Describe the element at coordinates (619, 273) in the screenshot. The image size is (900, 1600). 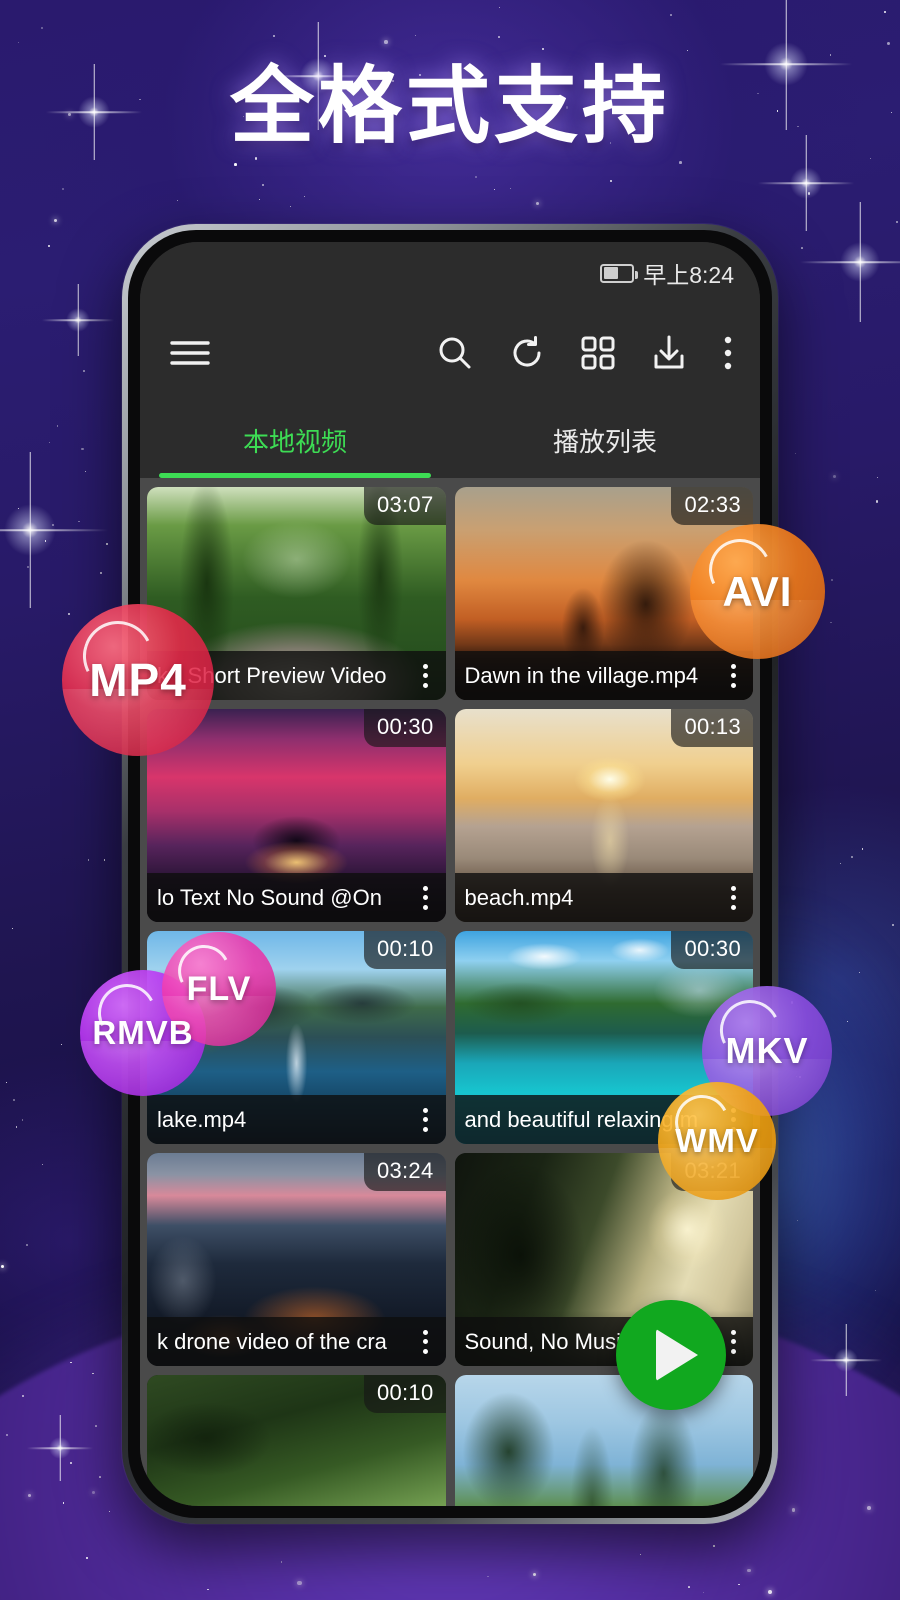
I see `battery-half-icon` at that location.